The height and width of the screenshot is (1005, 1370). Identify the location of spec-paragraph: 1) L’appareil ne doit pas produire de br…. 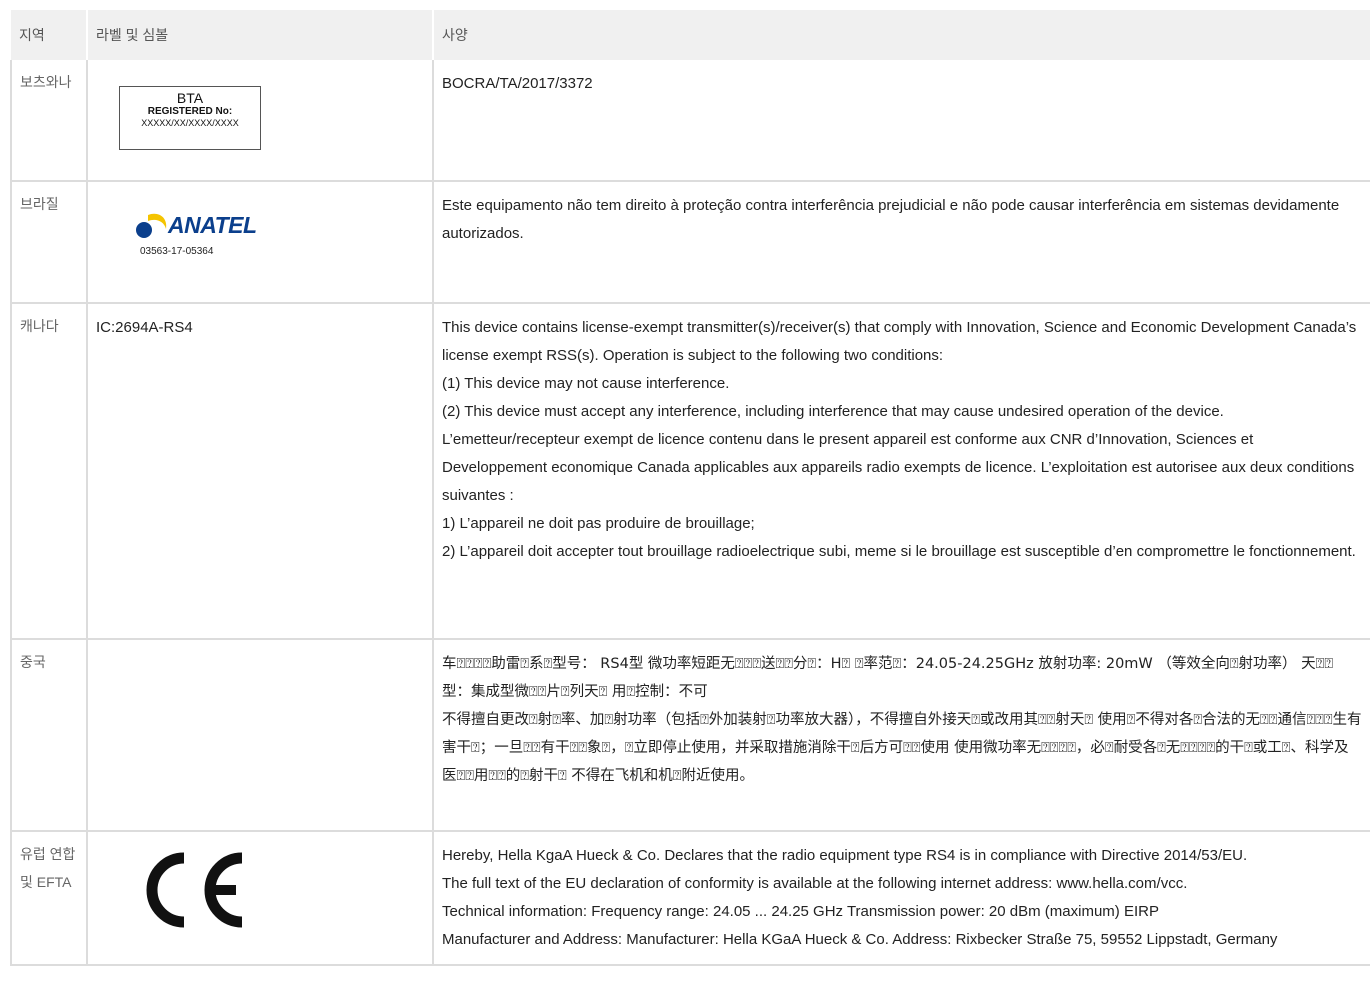
(598, 523).